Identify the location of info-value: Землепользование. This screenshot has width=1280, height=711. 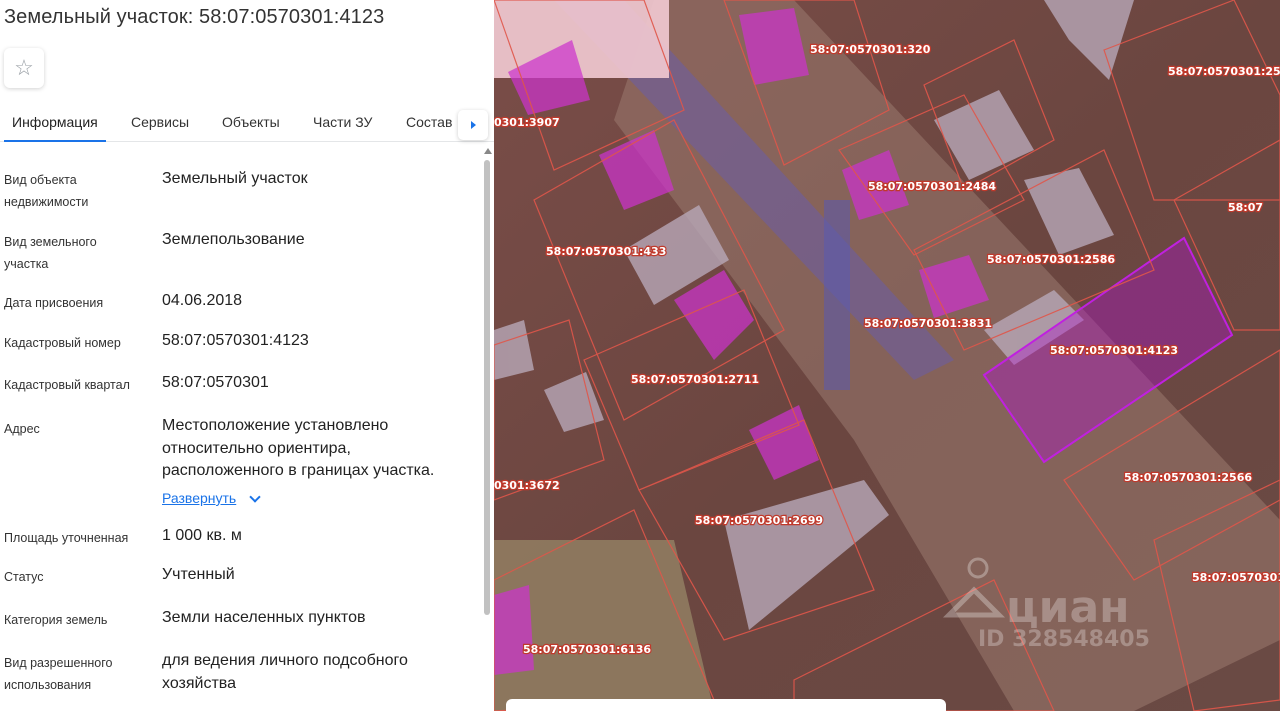
(233, 239).